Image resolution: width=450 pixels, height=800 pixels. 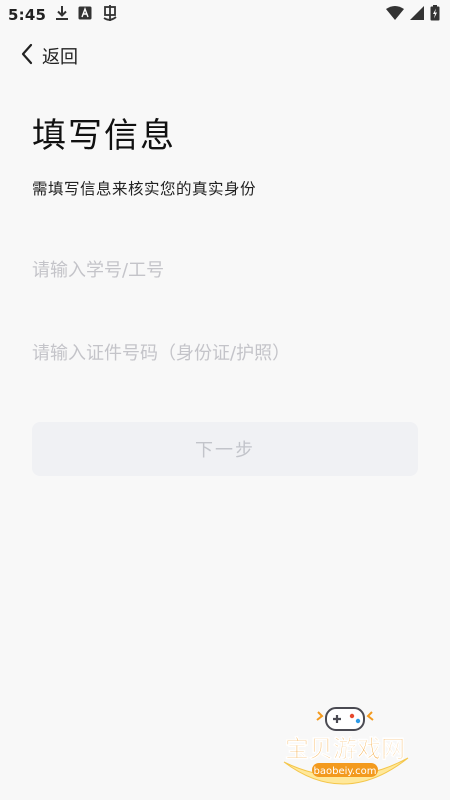 What do you see at coordinates (104, 136) in the screenshot?
I see `page-title: 填写信息` at bounding box center [104, 136].